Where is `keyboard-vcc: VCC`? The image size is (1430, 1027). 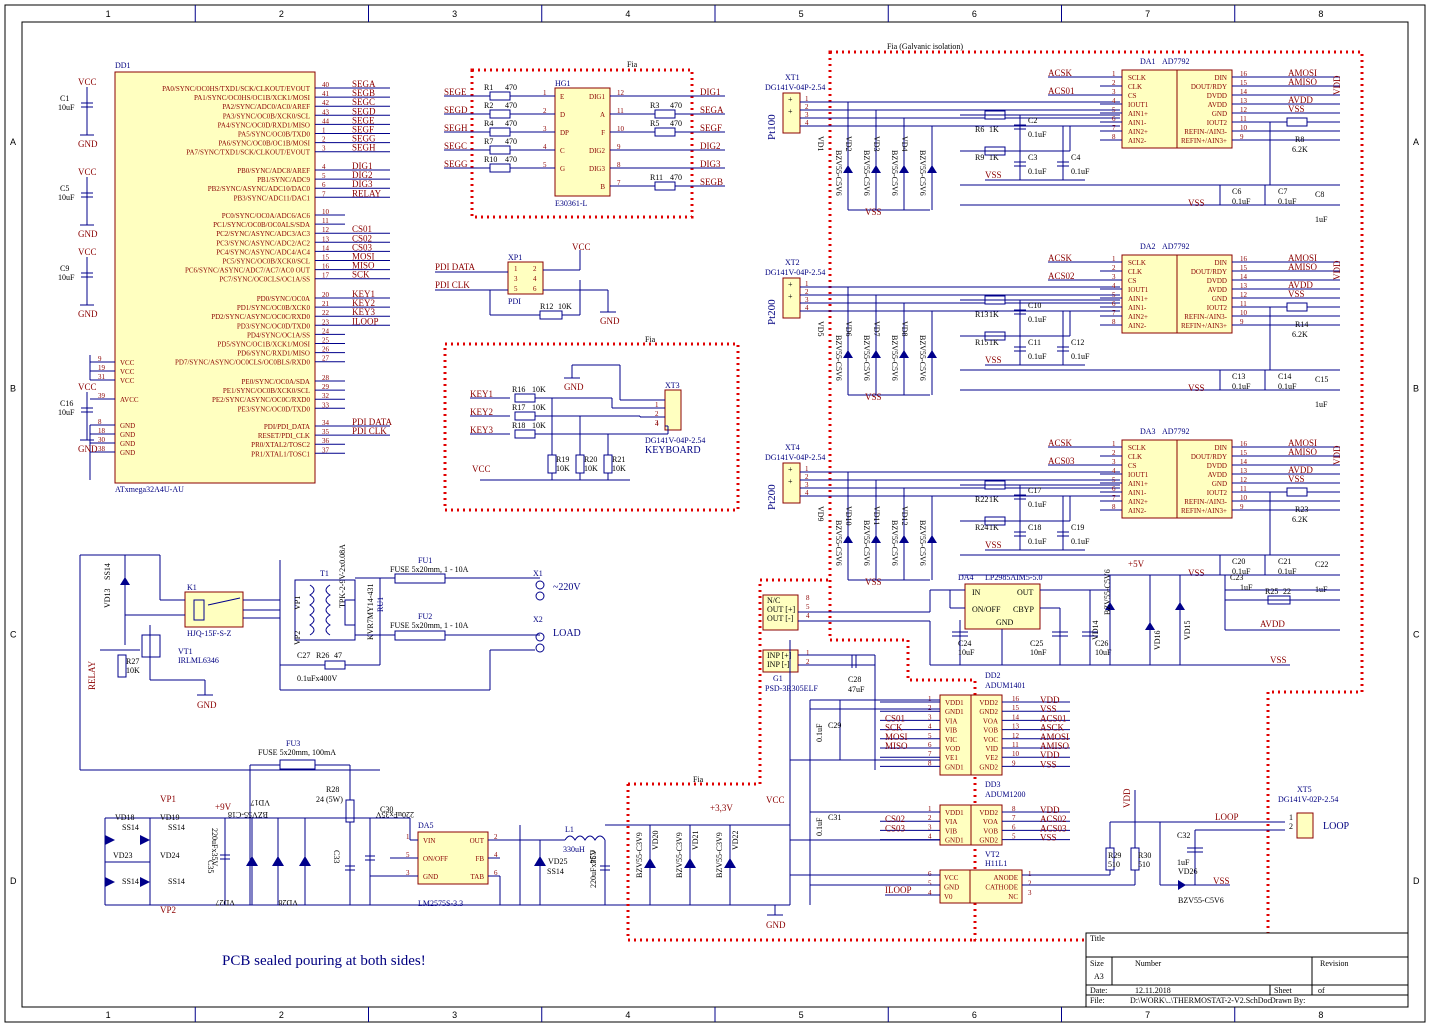 keyboard-vcc: VCC is located at coordinates (481, 469).